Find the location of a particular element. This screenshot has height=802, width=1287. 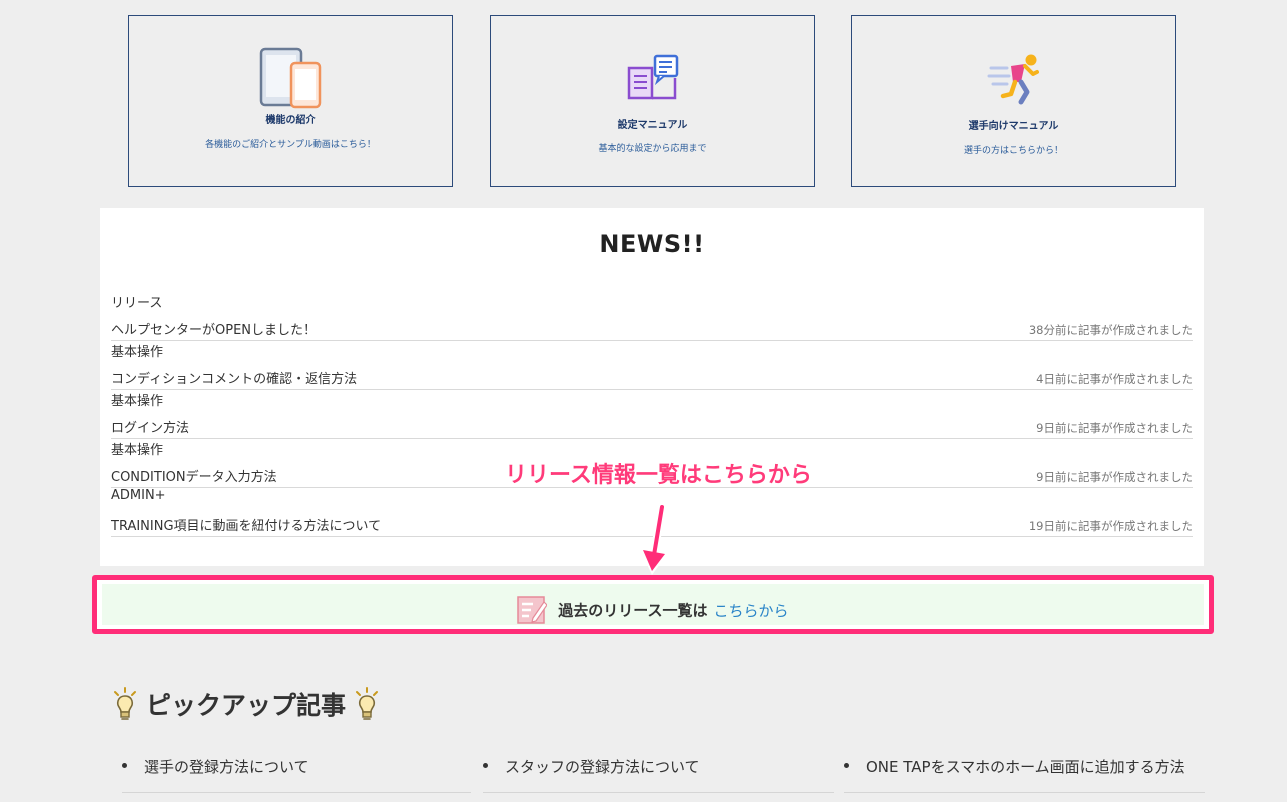

pickup-item: スタッフの登録方法について is located at coordinates (658, 773).